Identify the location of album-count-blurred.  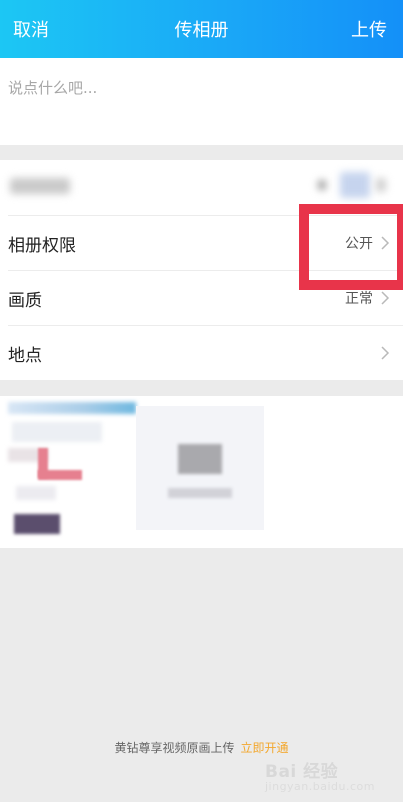
(322, 185).